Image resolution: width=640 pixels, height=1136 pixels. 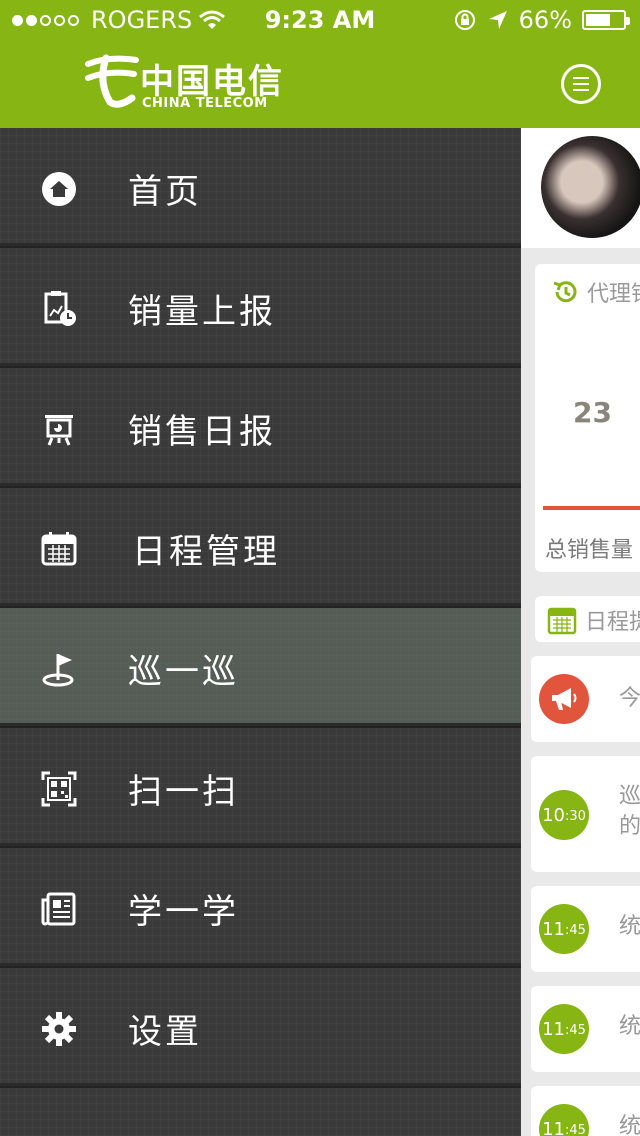 What do you see at coordinates (613, 294) in the screenshot?
I see `sales-card-title: 代理销` at bounding box center [613, 294].